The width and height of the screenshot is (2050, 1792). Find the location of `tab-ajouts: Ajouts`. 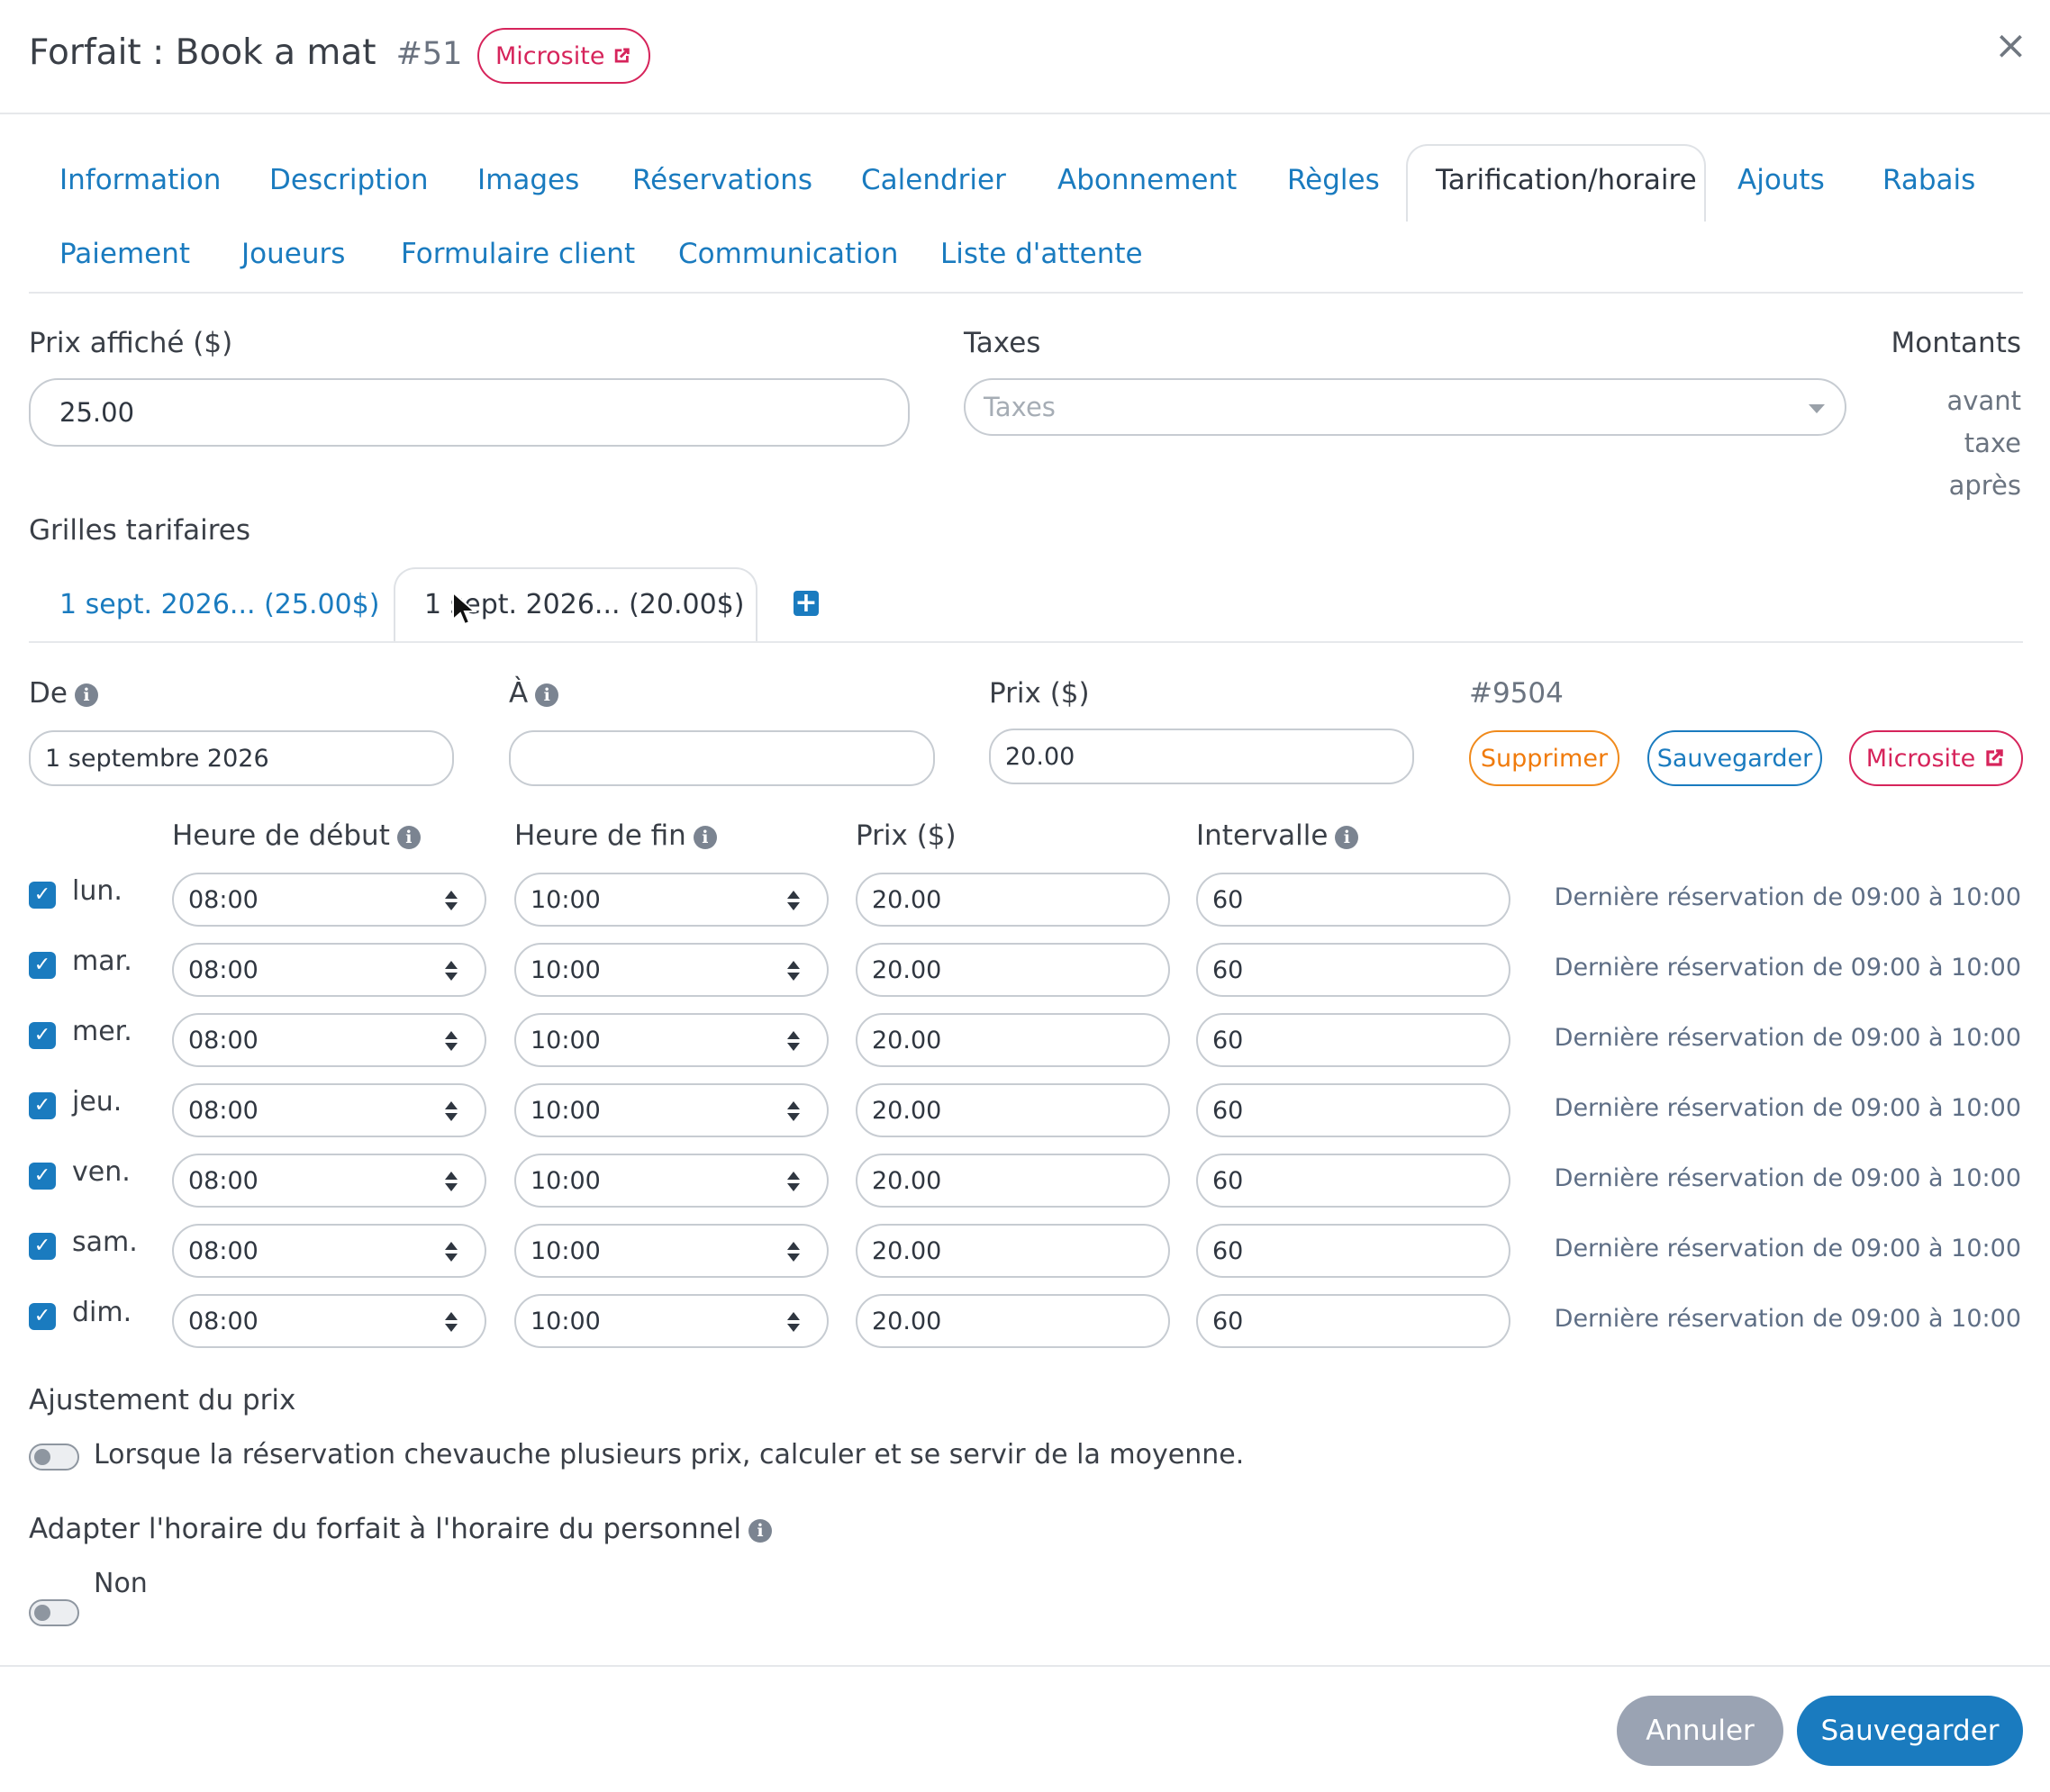

tab-ajouts: Ajouts is located at coordinates (1781, 180).